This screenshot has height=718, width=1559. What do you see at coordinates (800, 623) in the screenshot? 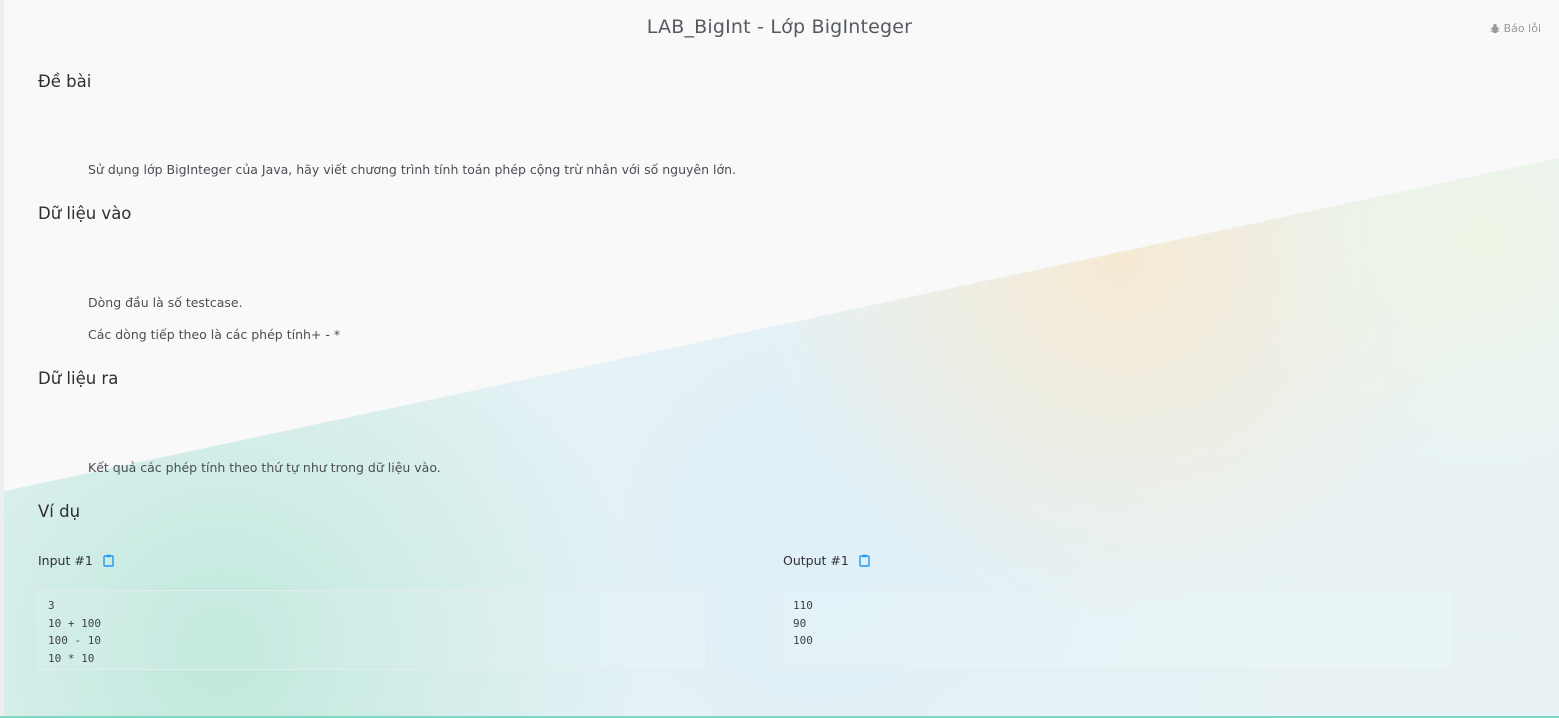
I see `output-example-line: 90` at bounding box center [800, 623].